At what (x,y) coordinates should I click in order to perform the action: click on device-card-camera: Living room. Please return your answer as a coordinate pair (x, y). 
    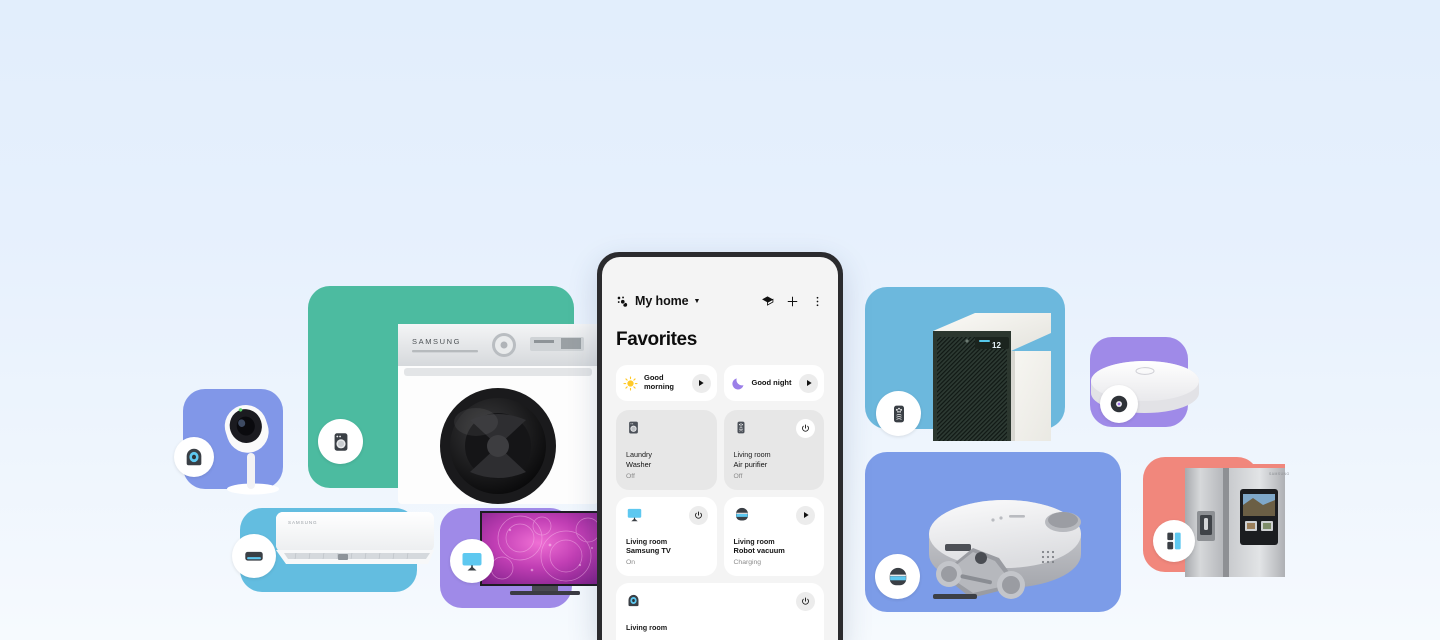
    Looking at the image, I should click on (720, 611).